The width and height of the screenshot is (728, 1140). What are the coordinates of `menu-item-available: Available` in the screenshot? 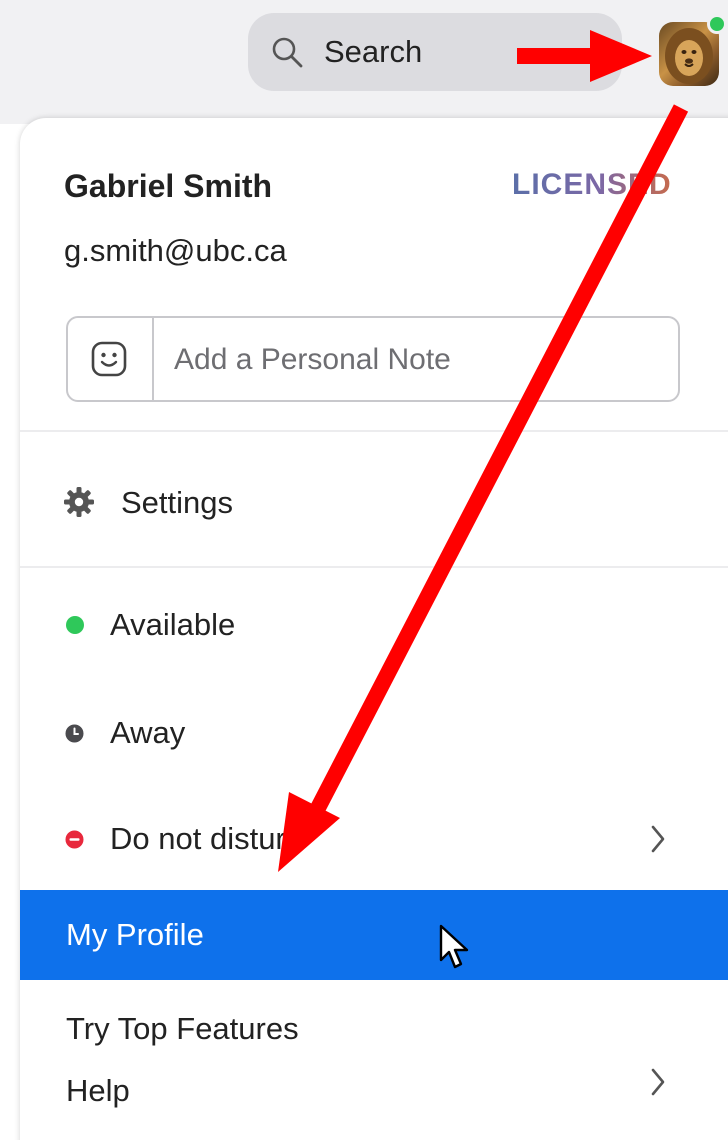 It's located at (374, 625).